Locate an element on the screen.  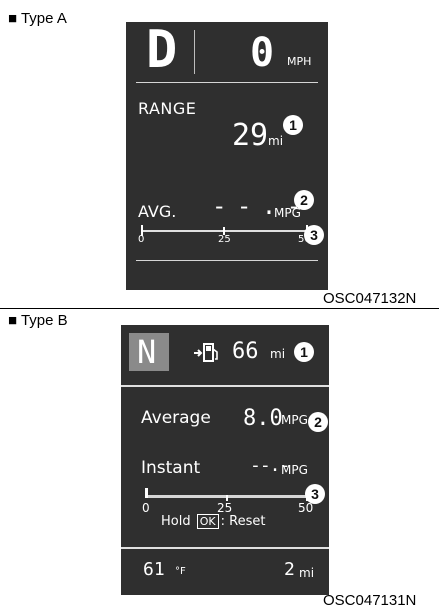
reset-hint: Hold OK: Reset is located at coordinates (213, 521).